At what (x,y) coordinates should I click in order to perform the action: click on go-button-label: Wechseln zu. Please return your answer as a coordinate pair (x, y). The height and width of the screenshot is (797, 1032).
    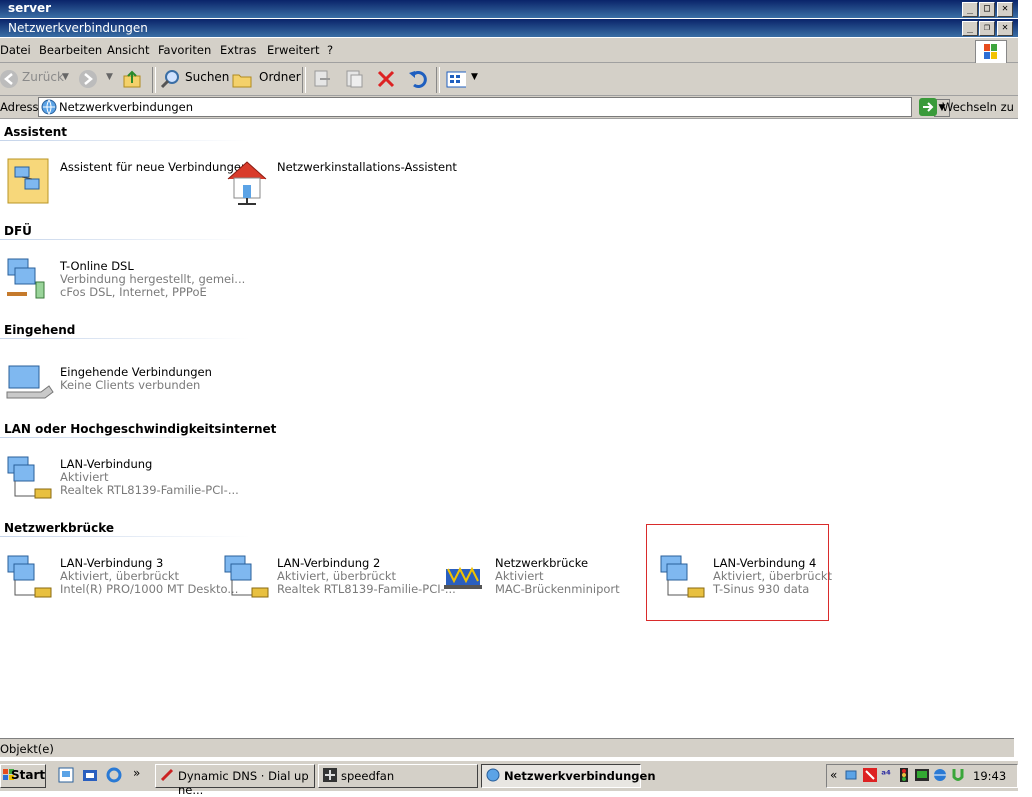
    Looking at the image, I should click on (978, 107).